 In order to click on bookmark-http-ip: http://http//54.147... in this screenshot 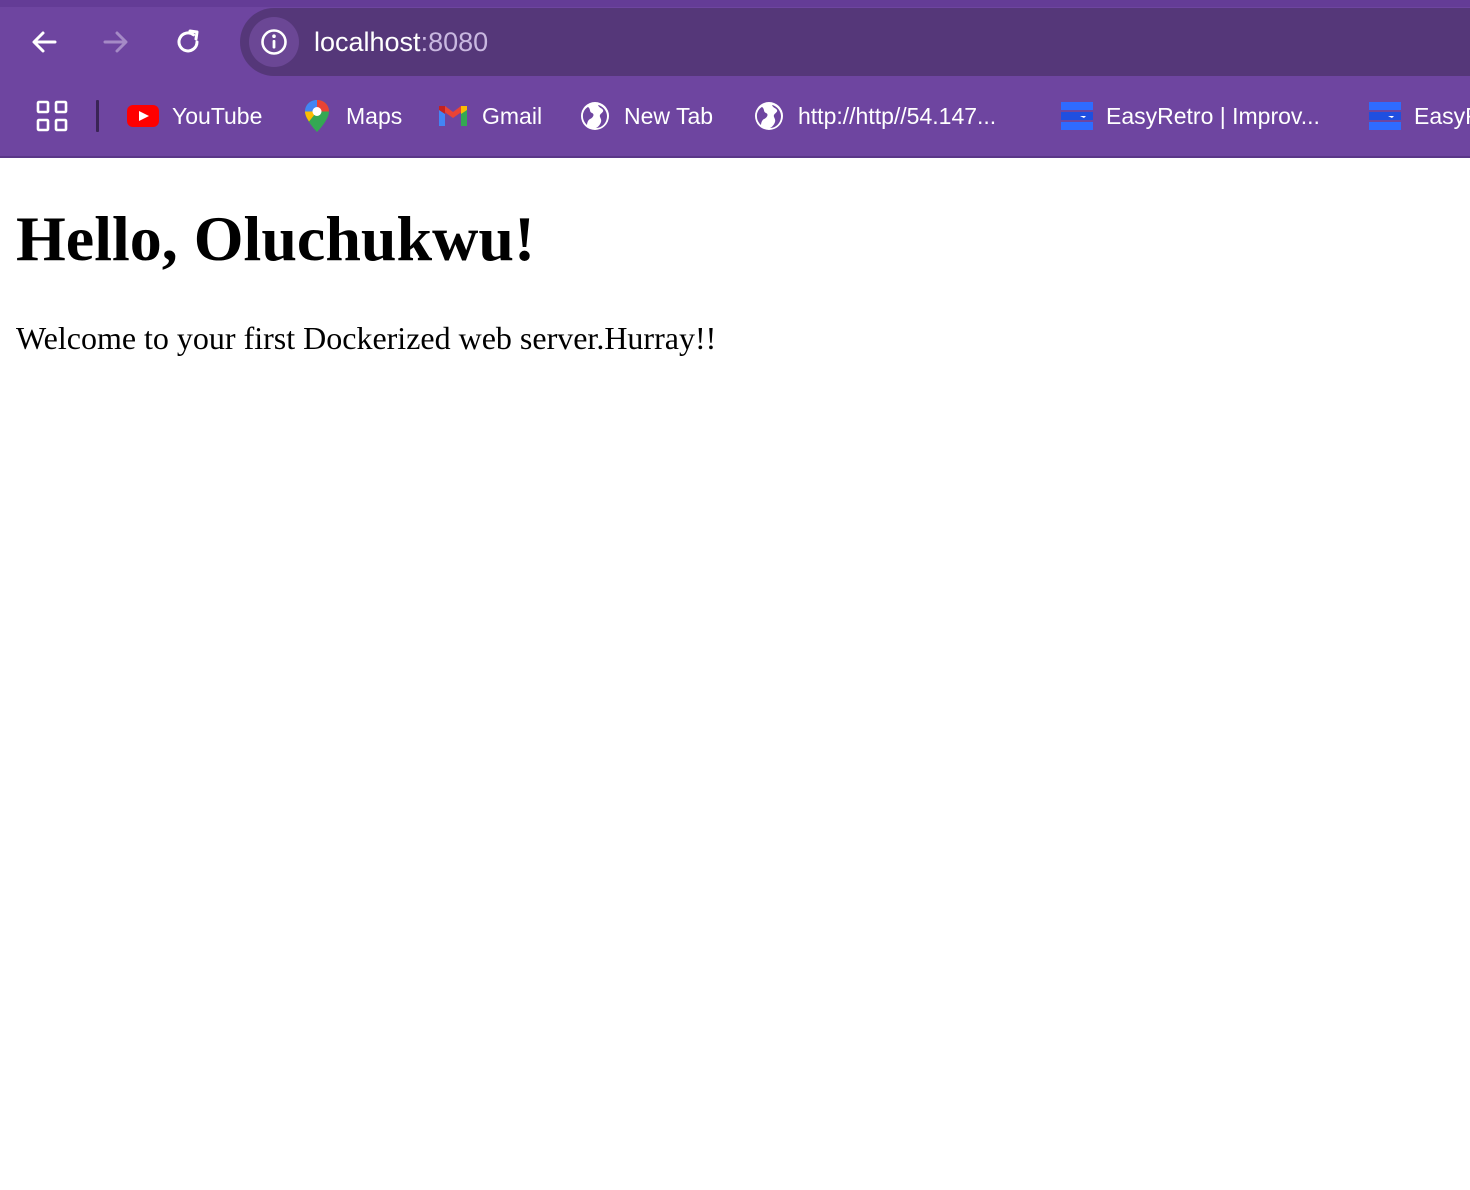, I will do `click(874, 116)`.